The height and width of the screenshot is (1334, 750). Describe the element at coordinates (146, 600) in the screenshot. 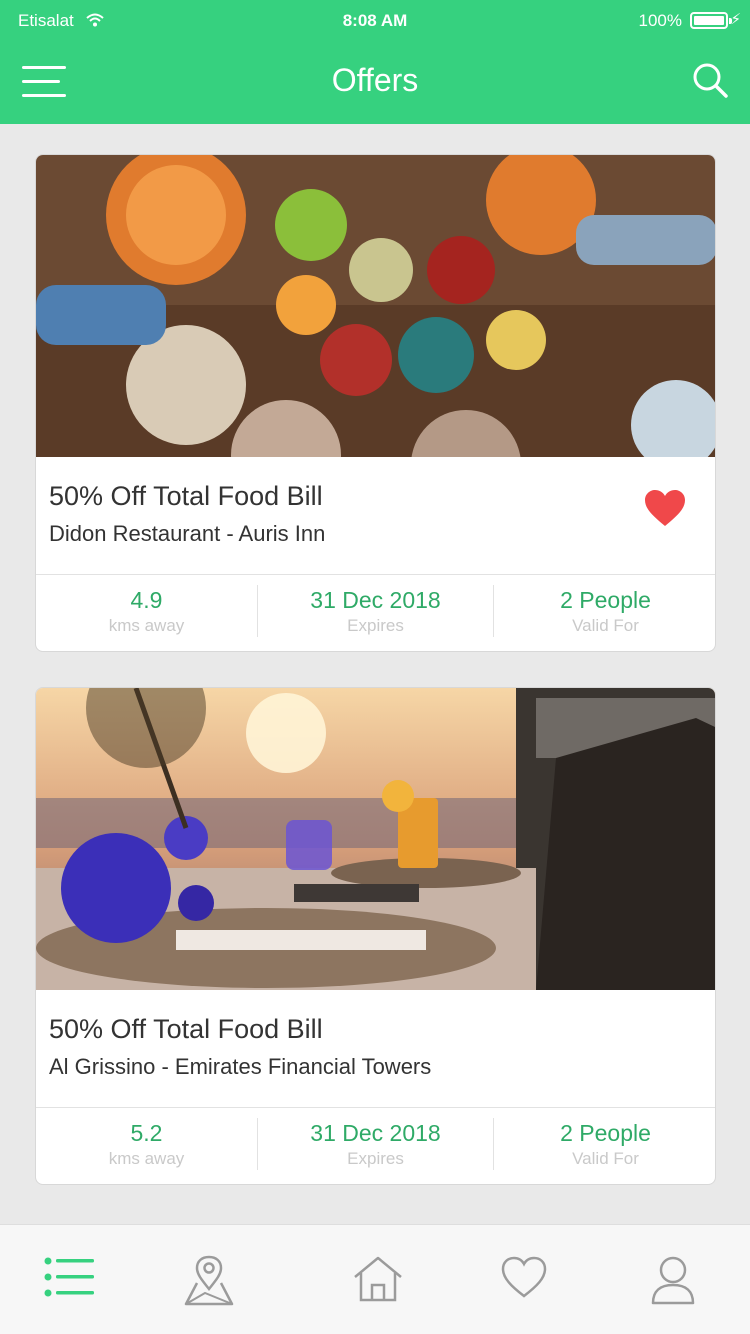

I see `distance-value: 4.9` at that location.